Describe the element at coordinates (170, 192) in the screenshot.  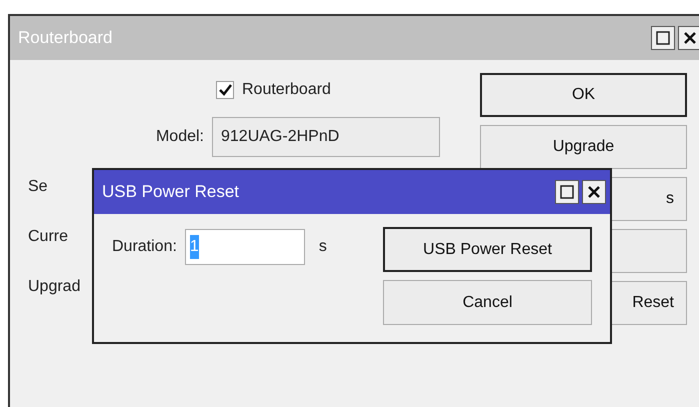
I see `window-title: USB Power Reset` at that location.